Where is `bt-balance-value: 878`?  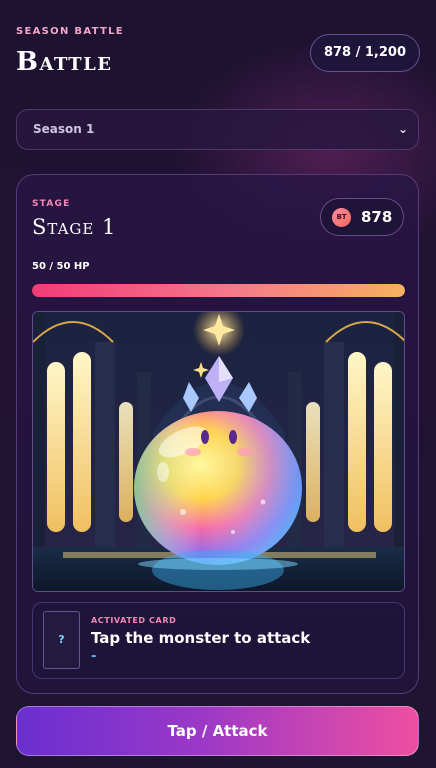 bt-balance-value: 878 is located at coordinates (377, 217).